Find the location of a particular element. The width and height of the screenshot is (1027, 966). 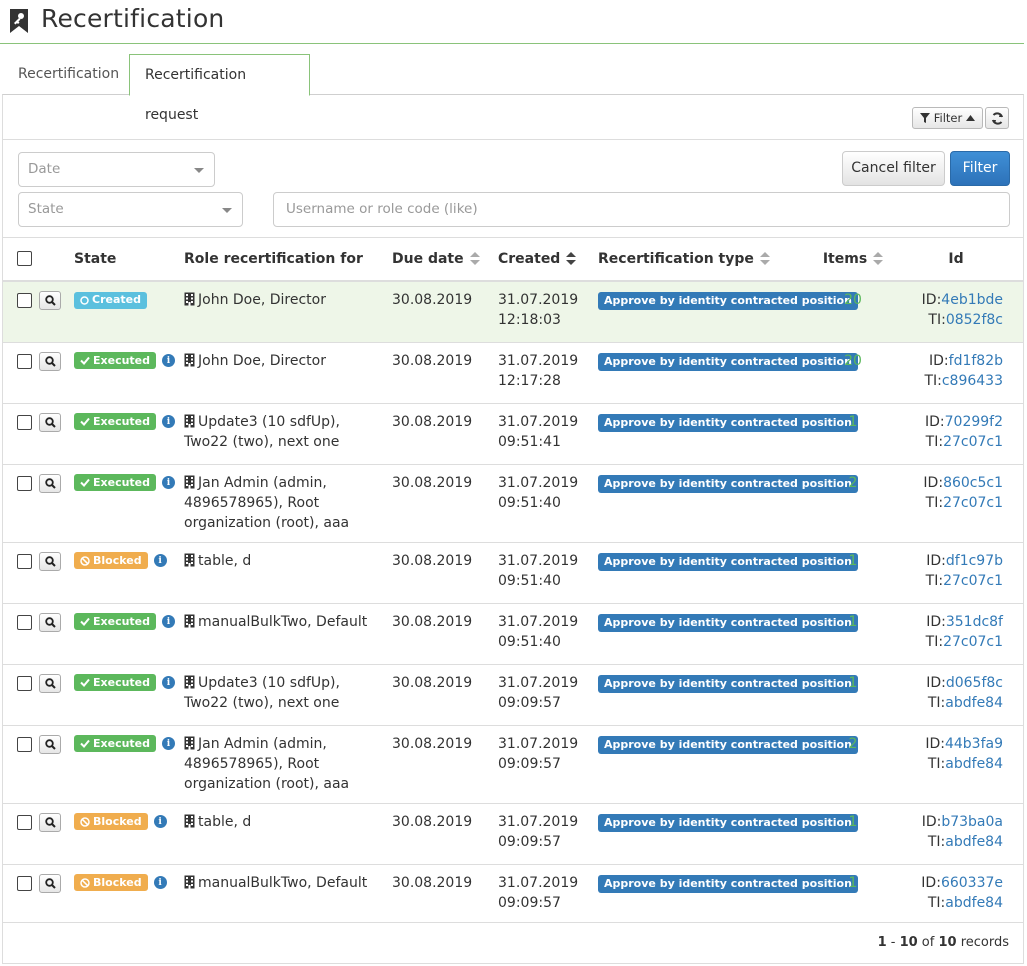

refresh-button is located at coordinates (997, 118).